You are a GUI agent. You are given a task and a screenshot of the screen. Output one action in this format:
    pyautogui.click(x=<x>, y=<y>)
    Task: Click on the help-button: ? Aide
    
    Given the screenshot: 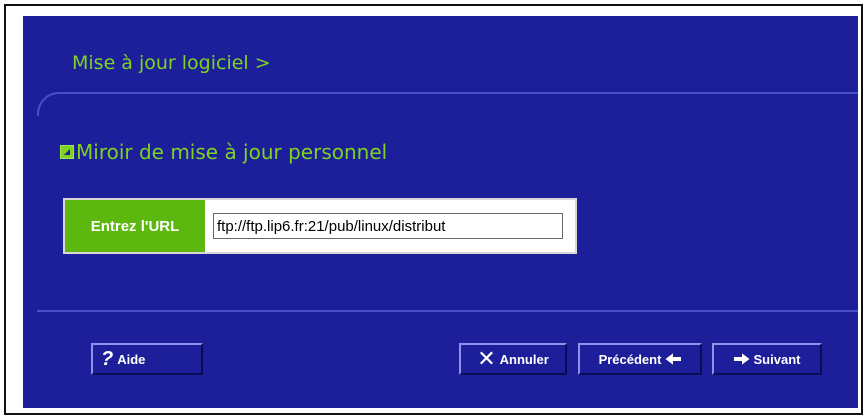 What is the action you would take?
    pyautogui.click(x=147, y=359)
    